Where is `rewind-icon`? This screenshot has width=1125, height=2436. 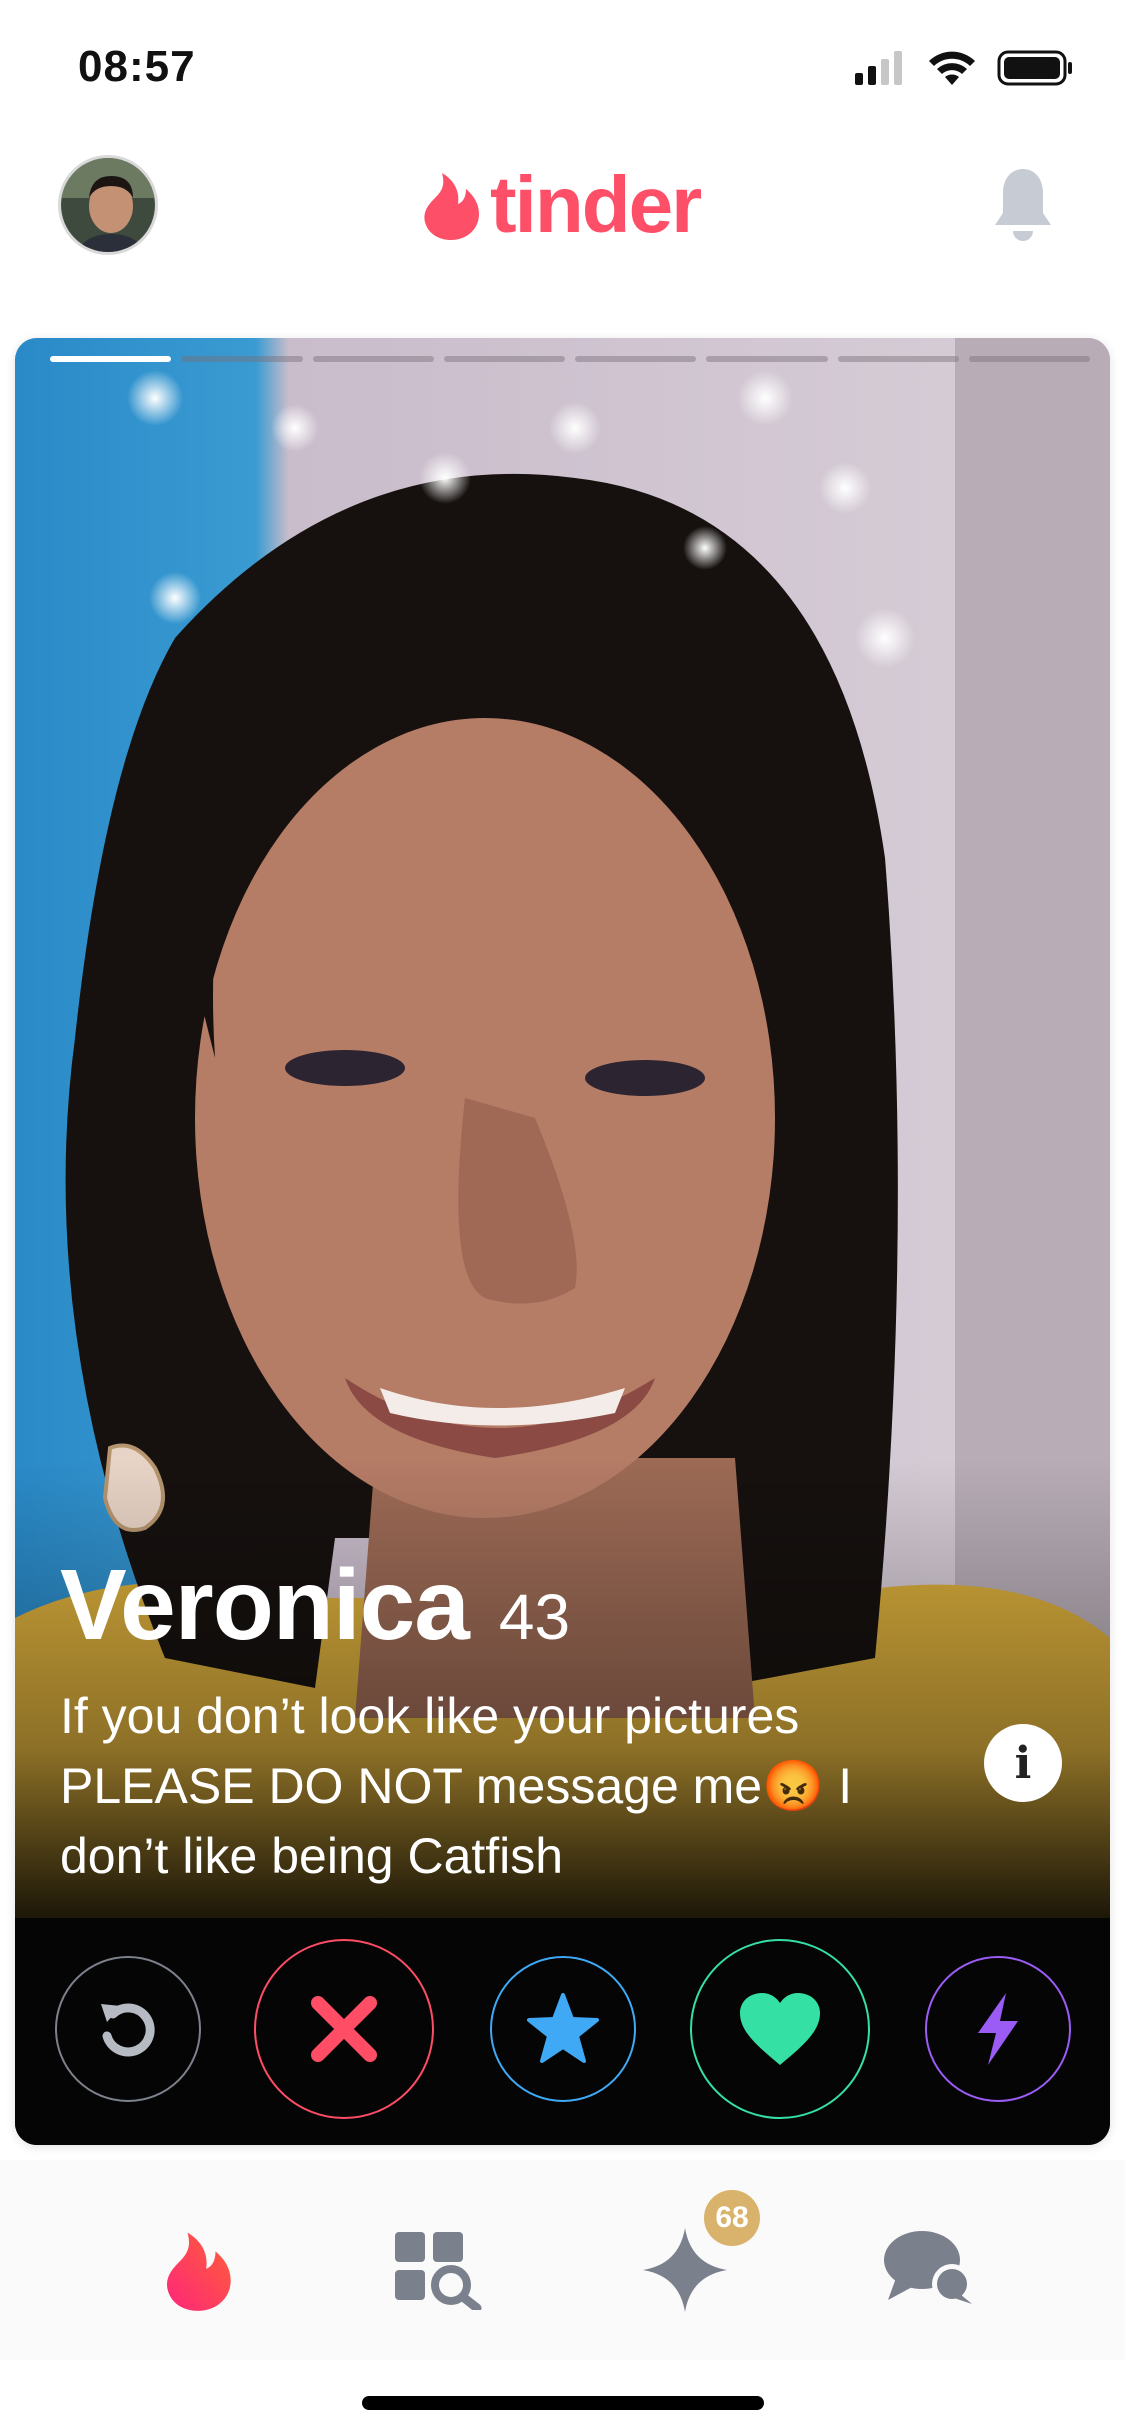
rewind-icon is located at coordinates (128, 2030).